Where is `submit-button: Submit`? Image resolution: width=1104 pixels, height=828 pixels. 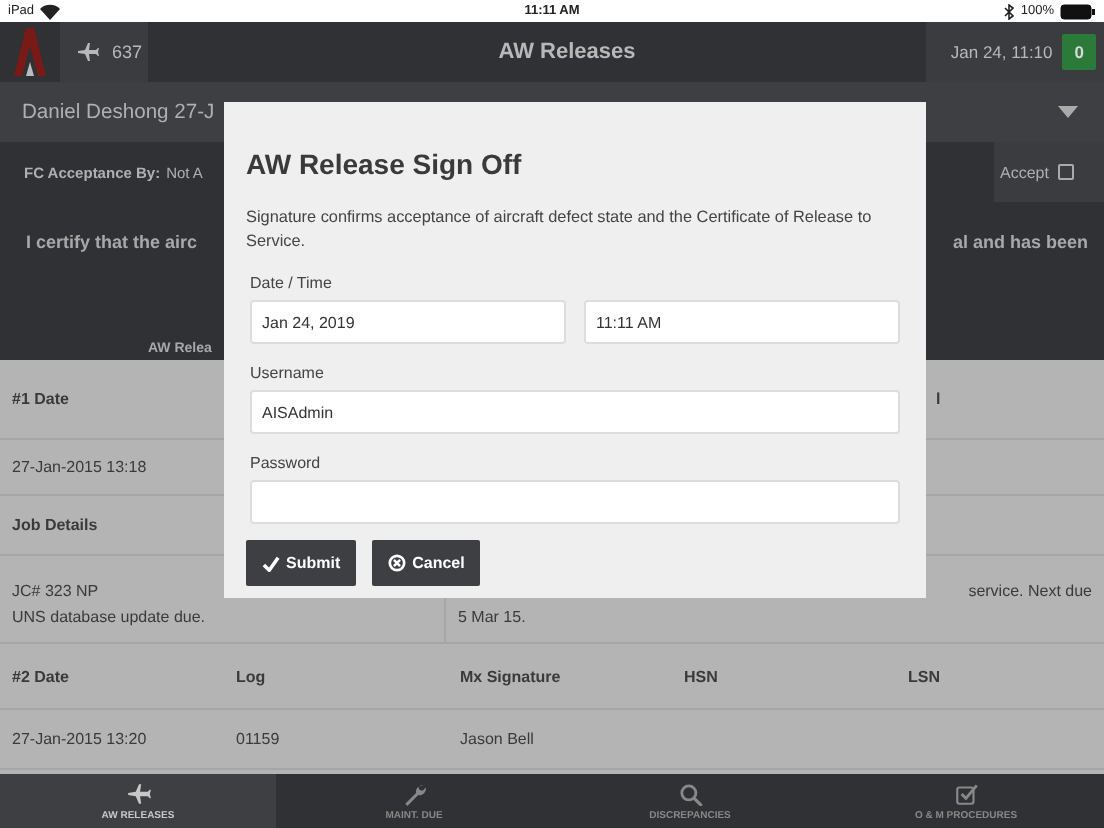
submit-button: Submit is located at coordinates (301, 563).